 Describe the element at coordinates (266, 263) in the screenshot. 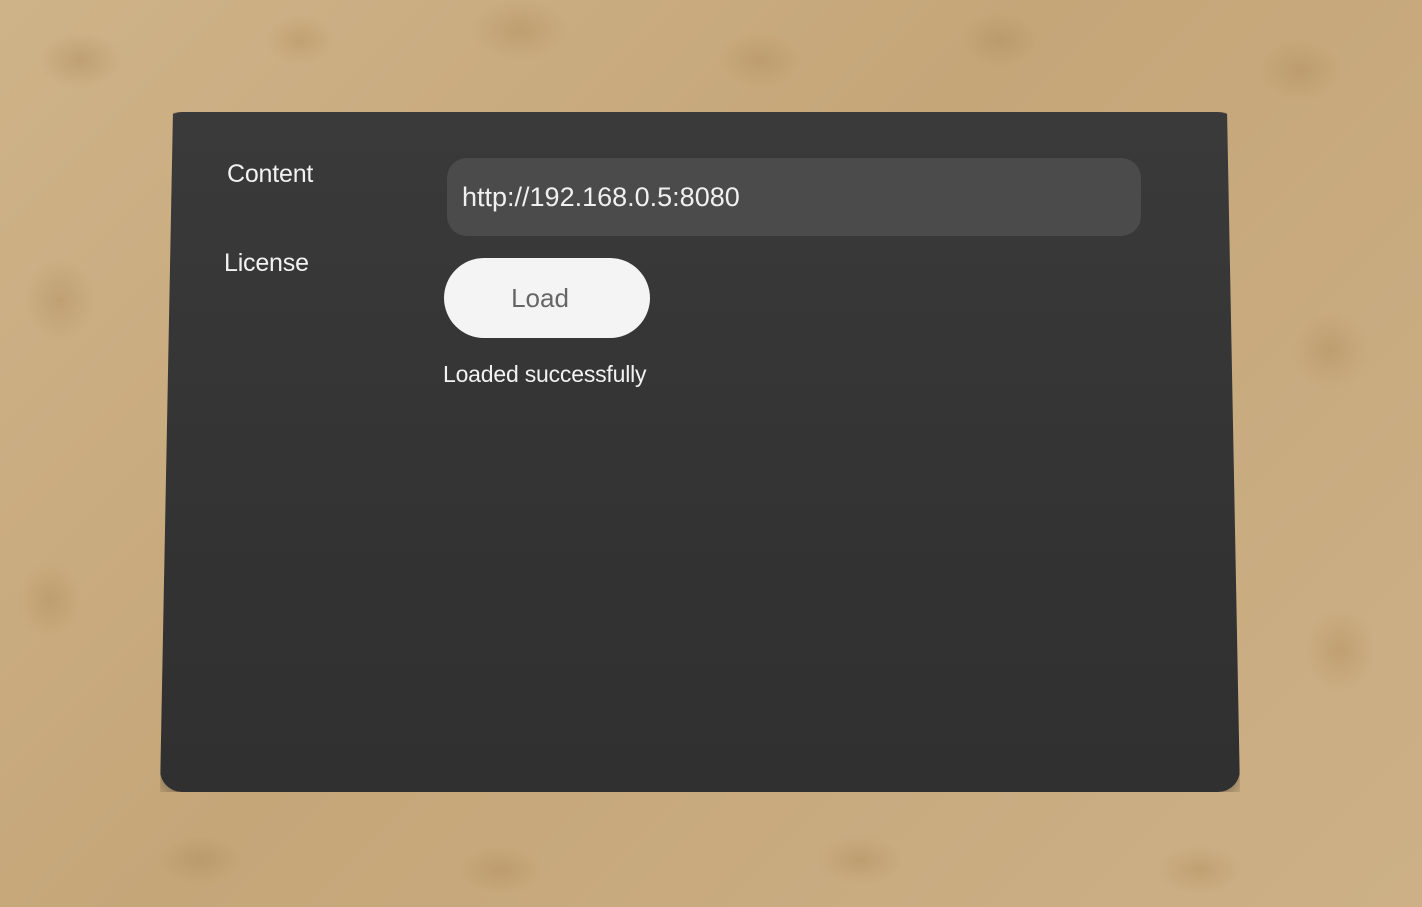

I see `license-label: License` at that location.